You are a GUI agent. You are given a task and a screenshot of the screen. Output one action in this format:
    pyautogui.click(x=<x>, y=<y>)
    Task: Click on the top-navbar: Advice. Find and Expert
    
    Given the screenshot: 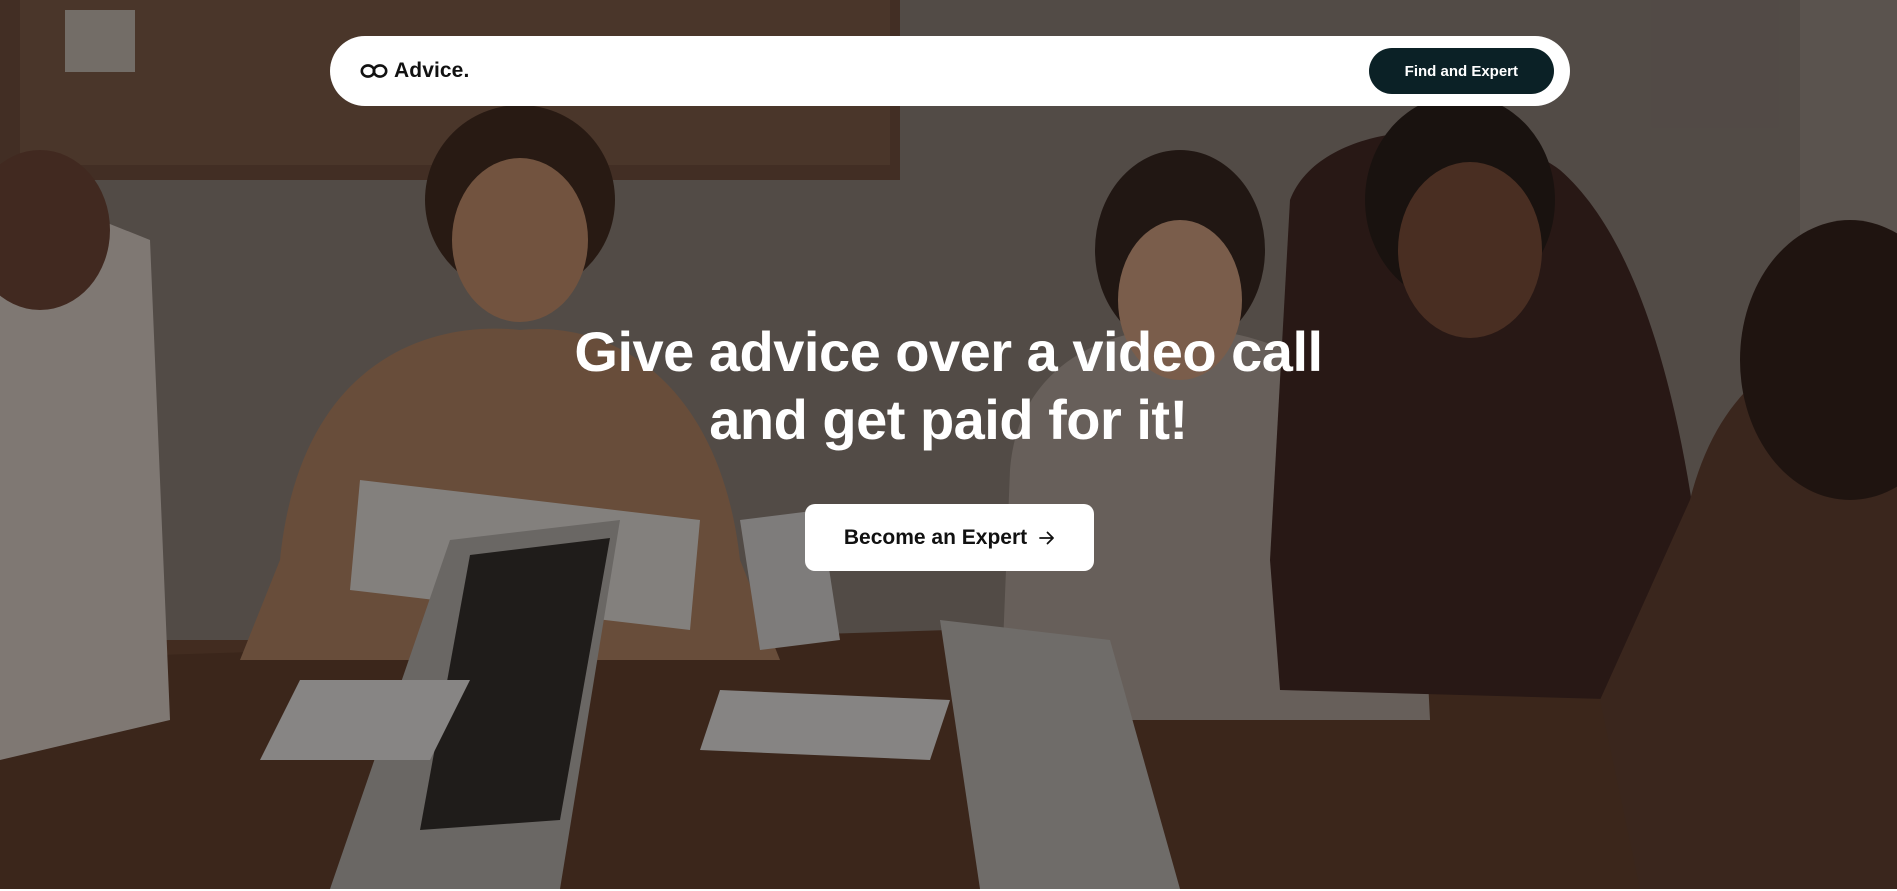 What is the action you would take?
    pyautogui.click(x=950, y=71)
    